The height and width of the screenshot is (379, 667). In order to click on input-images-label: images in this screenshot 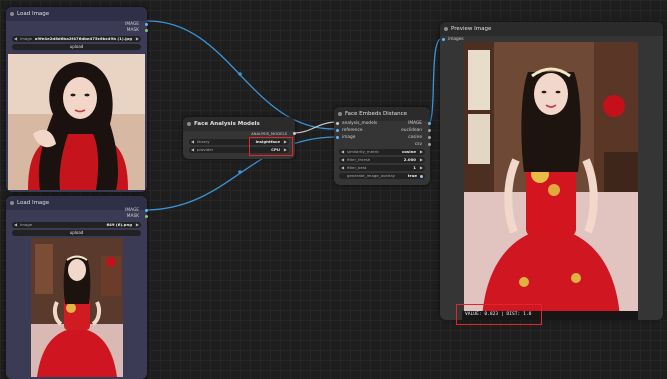, I will do `click(456, 39)`.